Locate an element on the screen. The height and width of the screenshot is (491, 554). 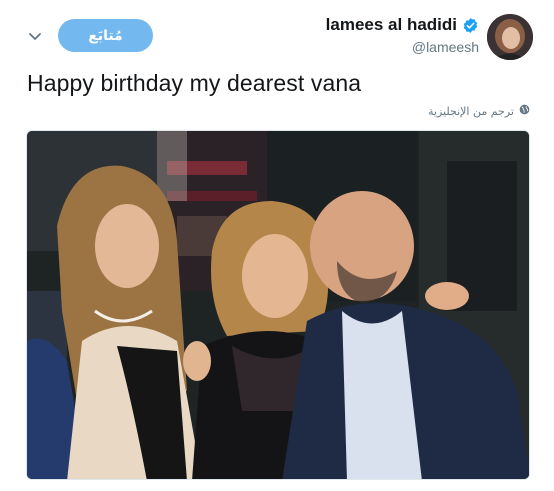
user-handle: @lameesh is located at coordinates (402, 47).